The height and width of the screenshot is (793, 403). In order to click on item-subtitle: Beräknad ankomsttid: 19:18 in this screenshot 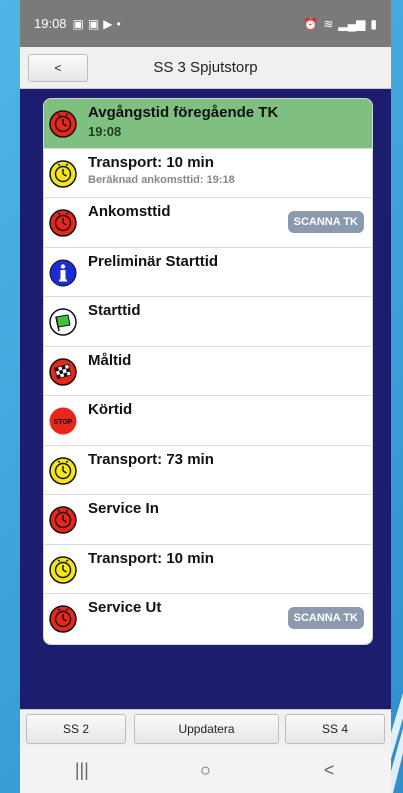, I will do `click(161, 179)`.